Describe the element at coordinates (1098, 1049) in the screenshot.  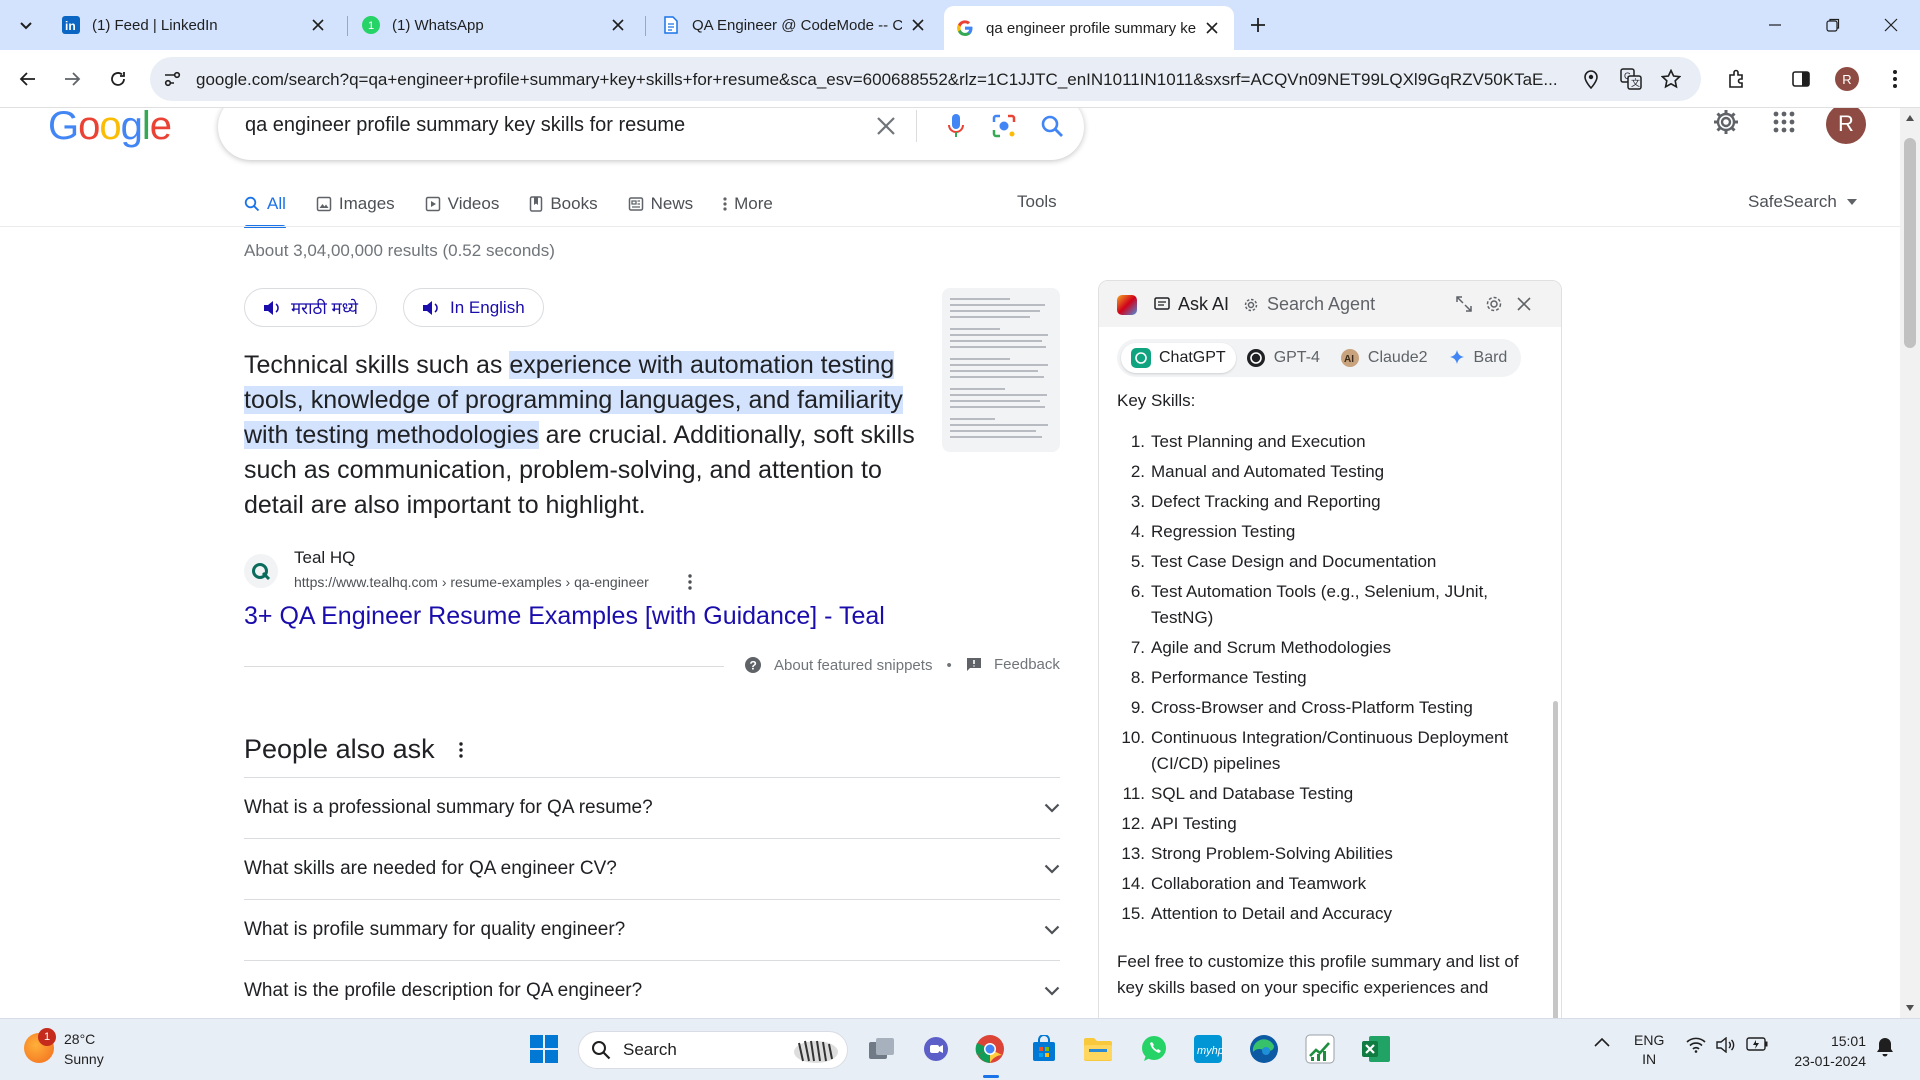
I see `file-explorer-icon` at that location.